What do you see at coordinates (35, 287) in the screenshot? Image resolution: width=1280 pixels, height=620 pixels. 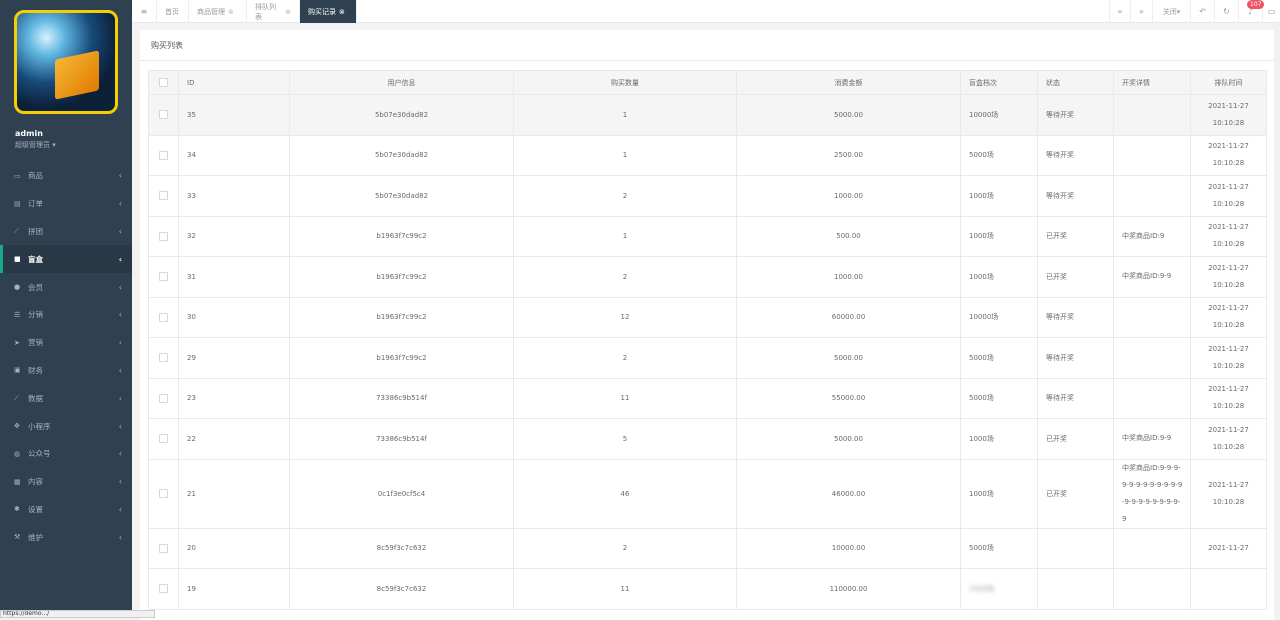 I see `sidebar-item-label: 会员` at bounding box center [35, 287].